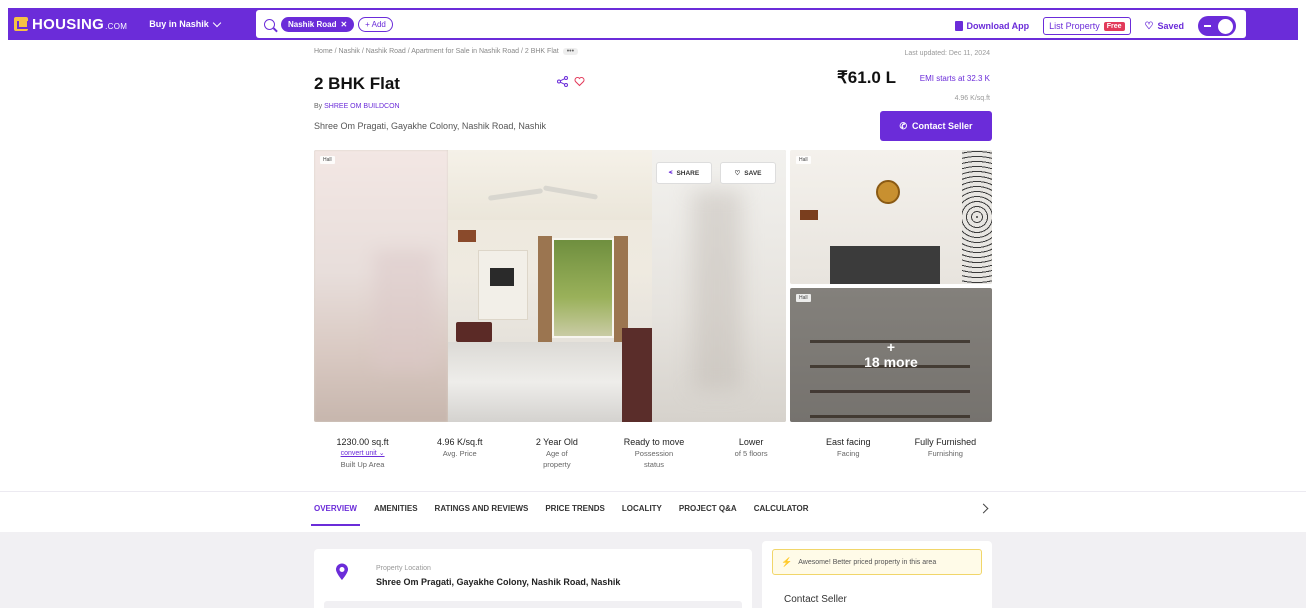  Describe the element at coordinates (116, 26) in the screenshot. I see `logo-suffix: .COM` at that location.